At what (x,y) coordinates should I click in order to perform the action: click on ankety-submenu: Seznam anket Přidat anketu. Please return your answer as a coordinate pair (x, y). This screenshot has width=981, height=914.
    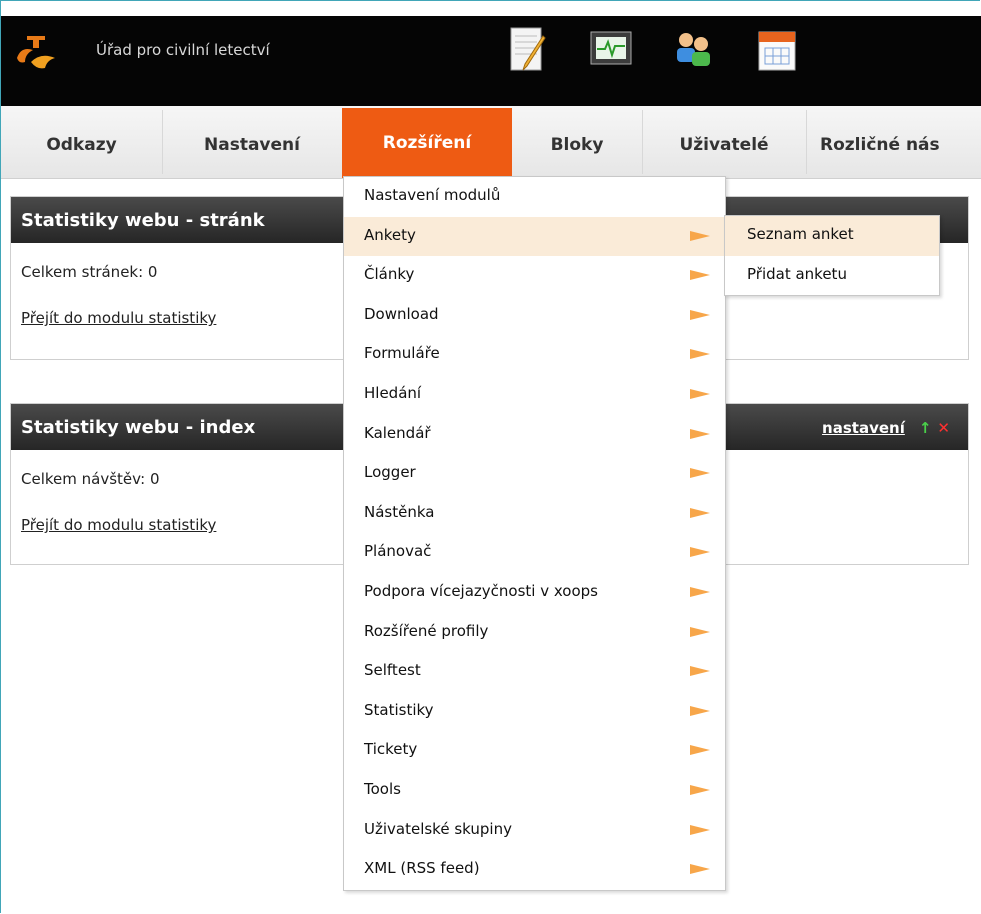
    Looking at the image, I should click on (832, 256).